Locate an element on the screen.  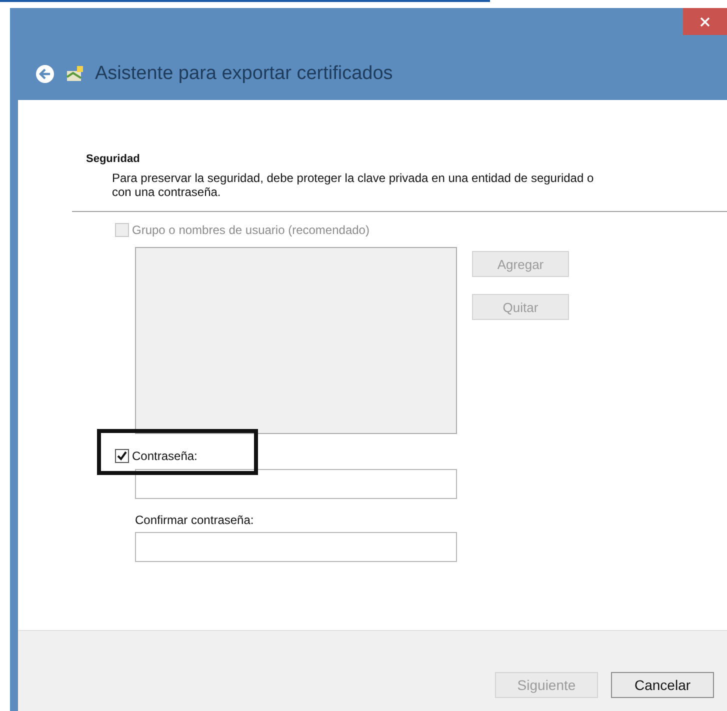
confirm-password-field is located at coordinates (296, 547).